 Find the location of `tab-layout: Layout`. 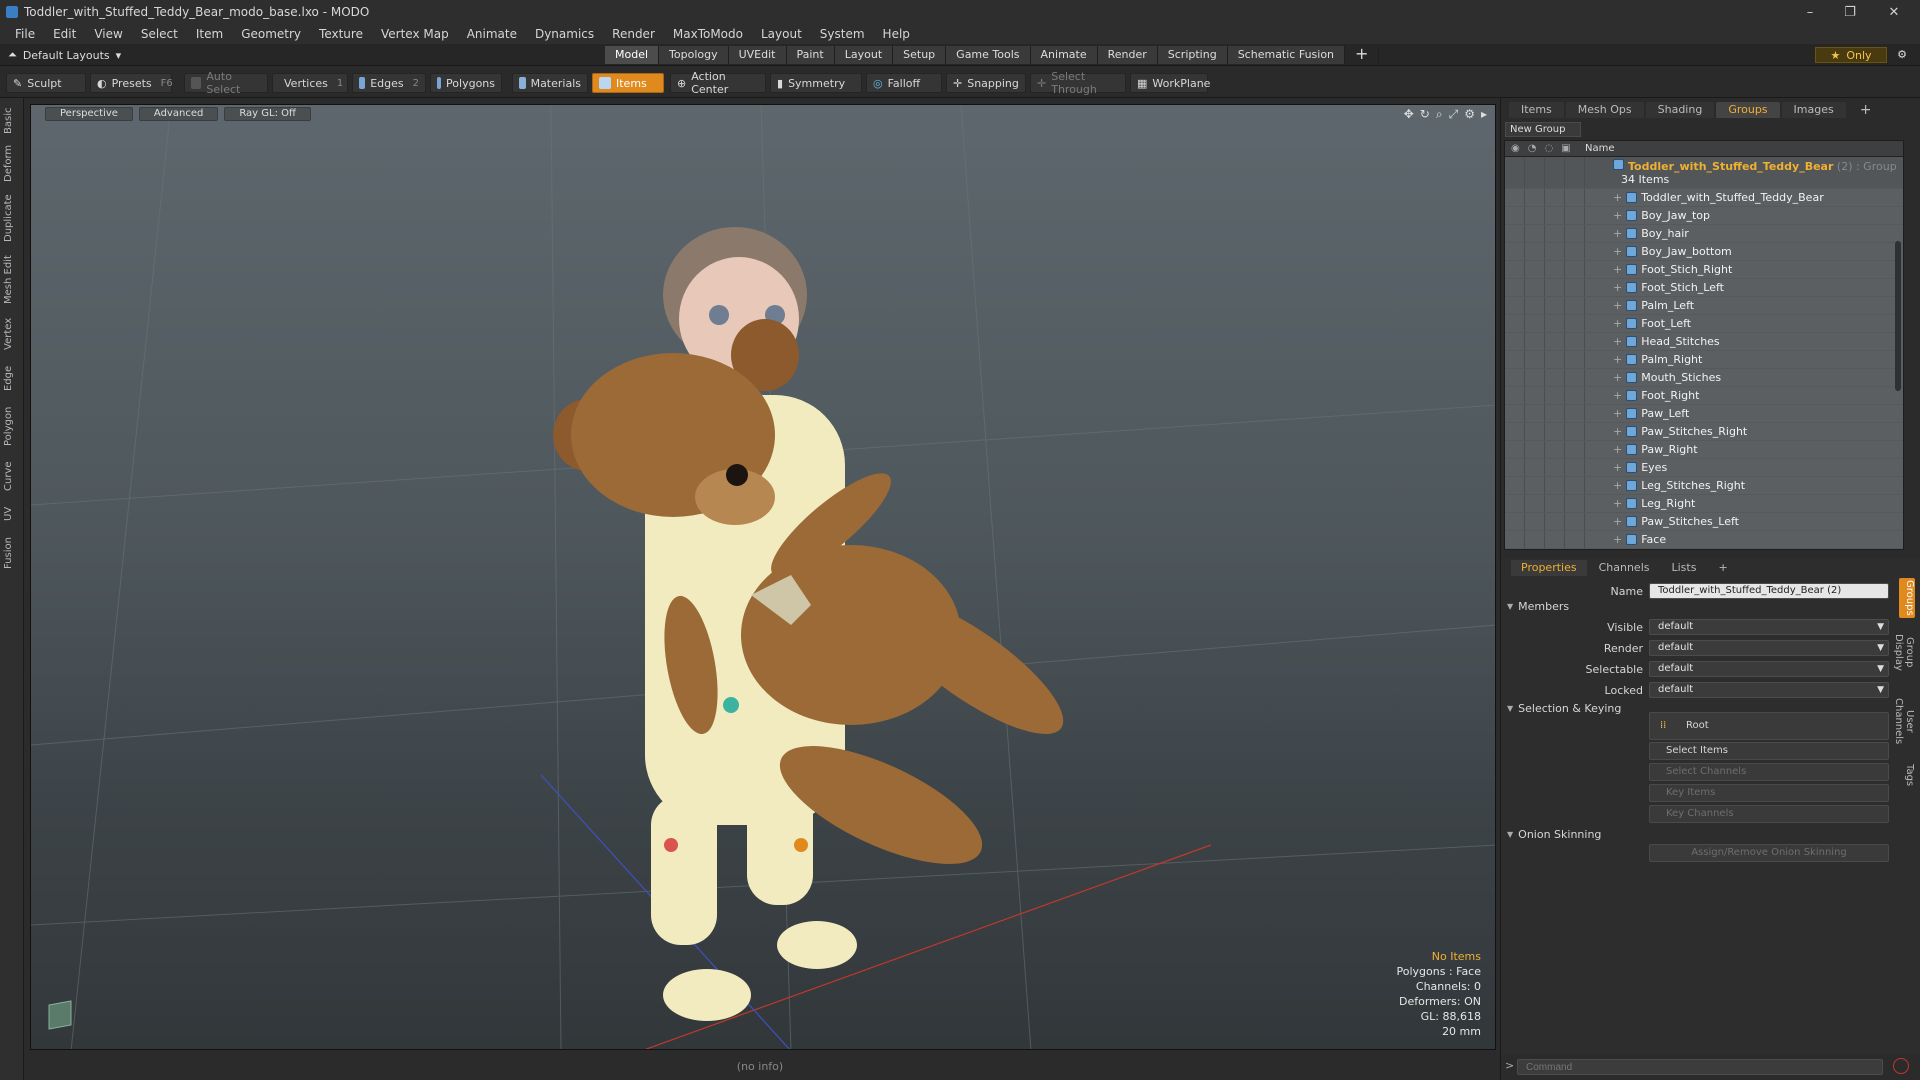

tab-layout: Layout is located at coordinates (864, 55).